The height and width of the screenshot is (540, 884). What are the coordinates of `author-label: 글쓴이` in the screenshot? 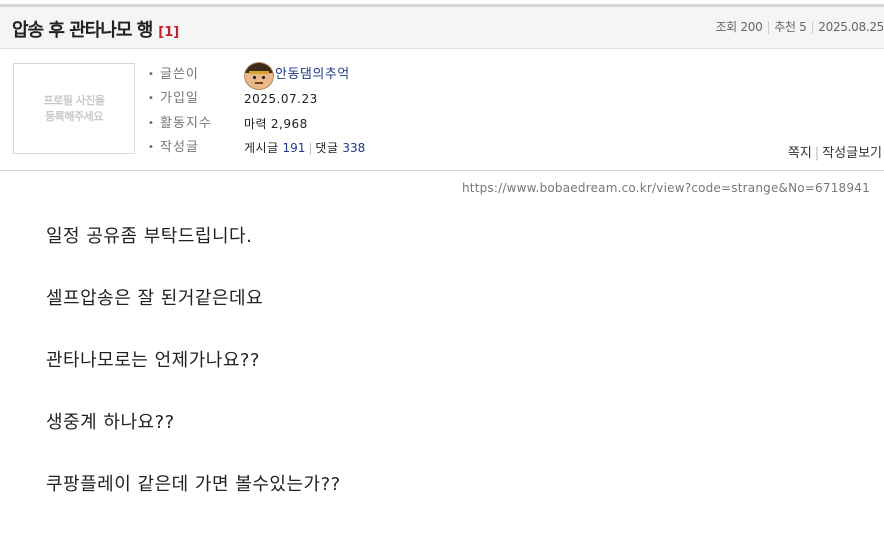 It's located at (179, 74).